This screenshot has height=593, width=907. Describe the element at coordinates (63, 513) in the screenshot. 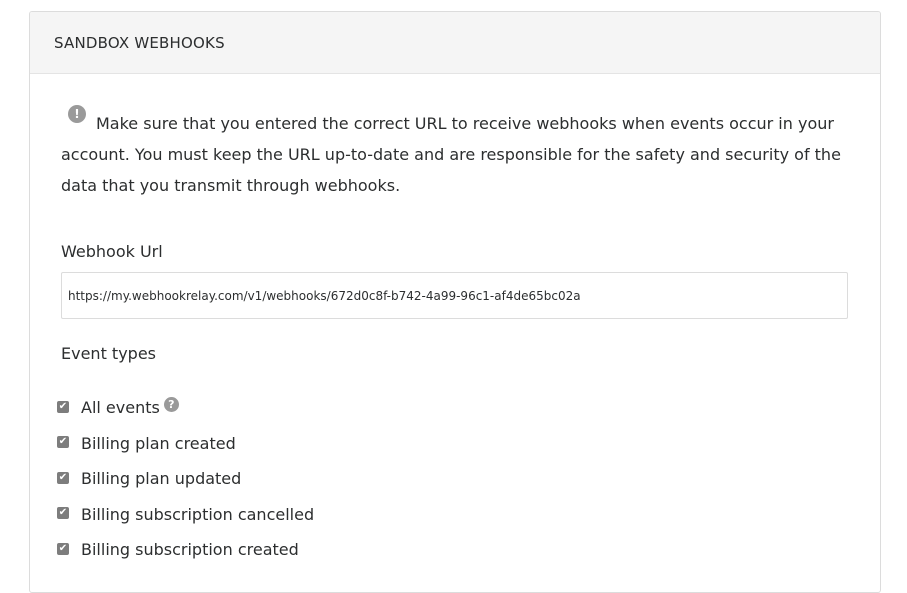

I see `checkbox-billing-subscription-cancelled: ✔` at that location.